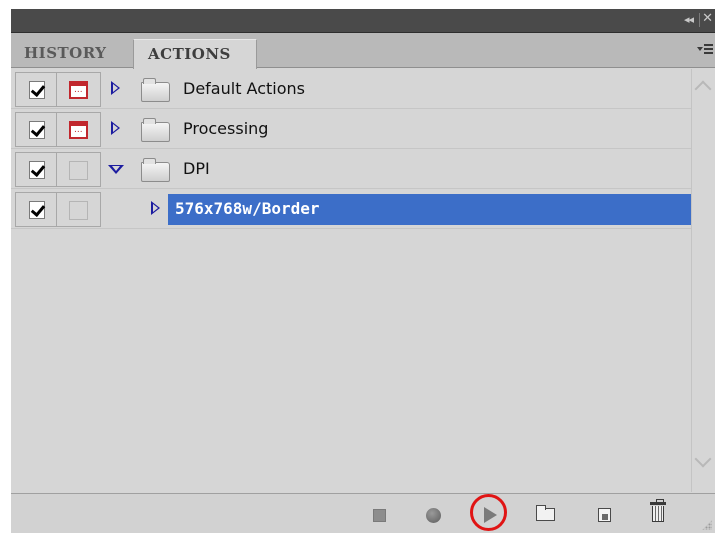  I want to click on stop-playing-button, so click(380, 513).